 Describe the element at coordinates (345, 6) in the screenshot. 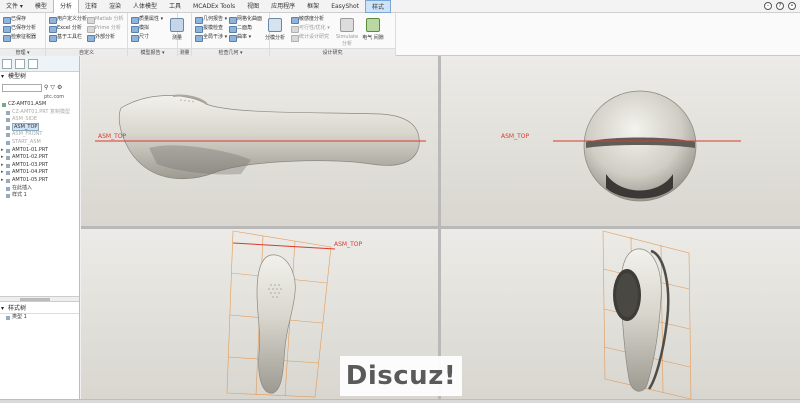

I see `menu-easyshot: EasyShot` at that location.